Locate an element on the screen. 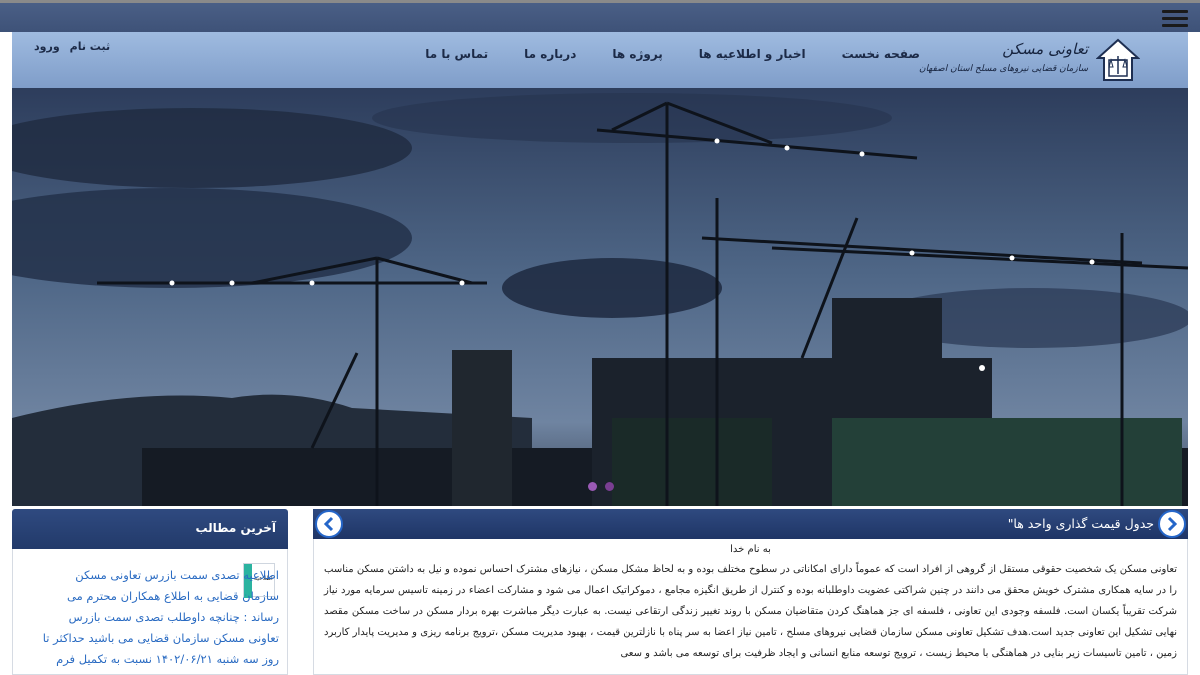 This screenshot has width=1200, height=675. nav-contact: تماس با ما is located at coordinates (456, 54).